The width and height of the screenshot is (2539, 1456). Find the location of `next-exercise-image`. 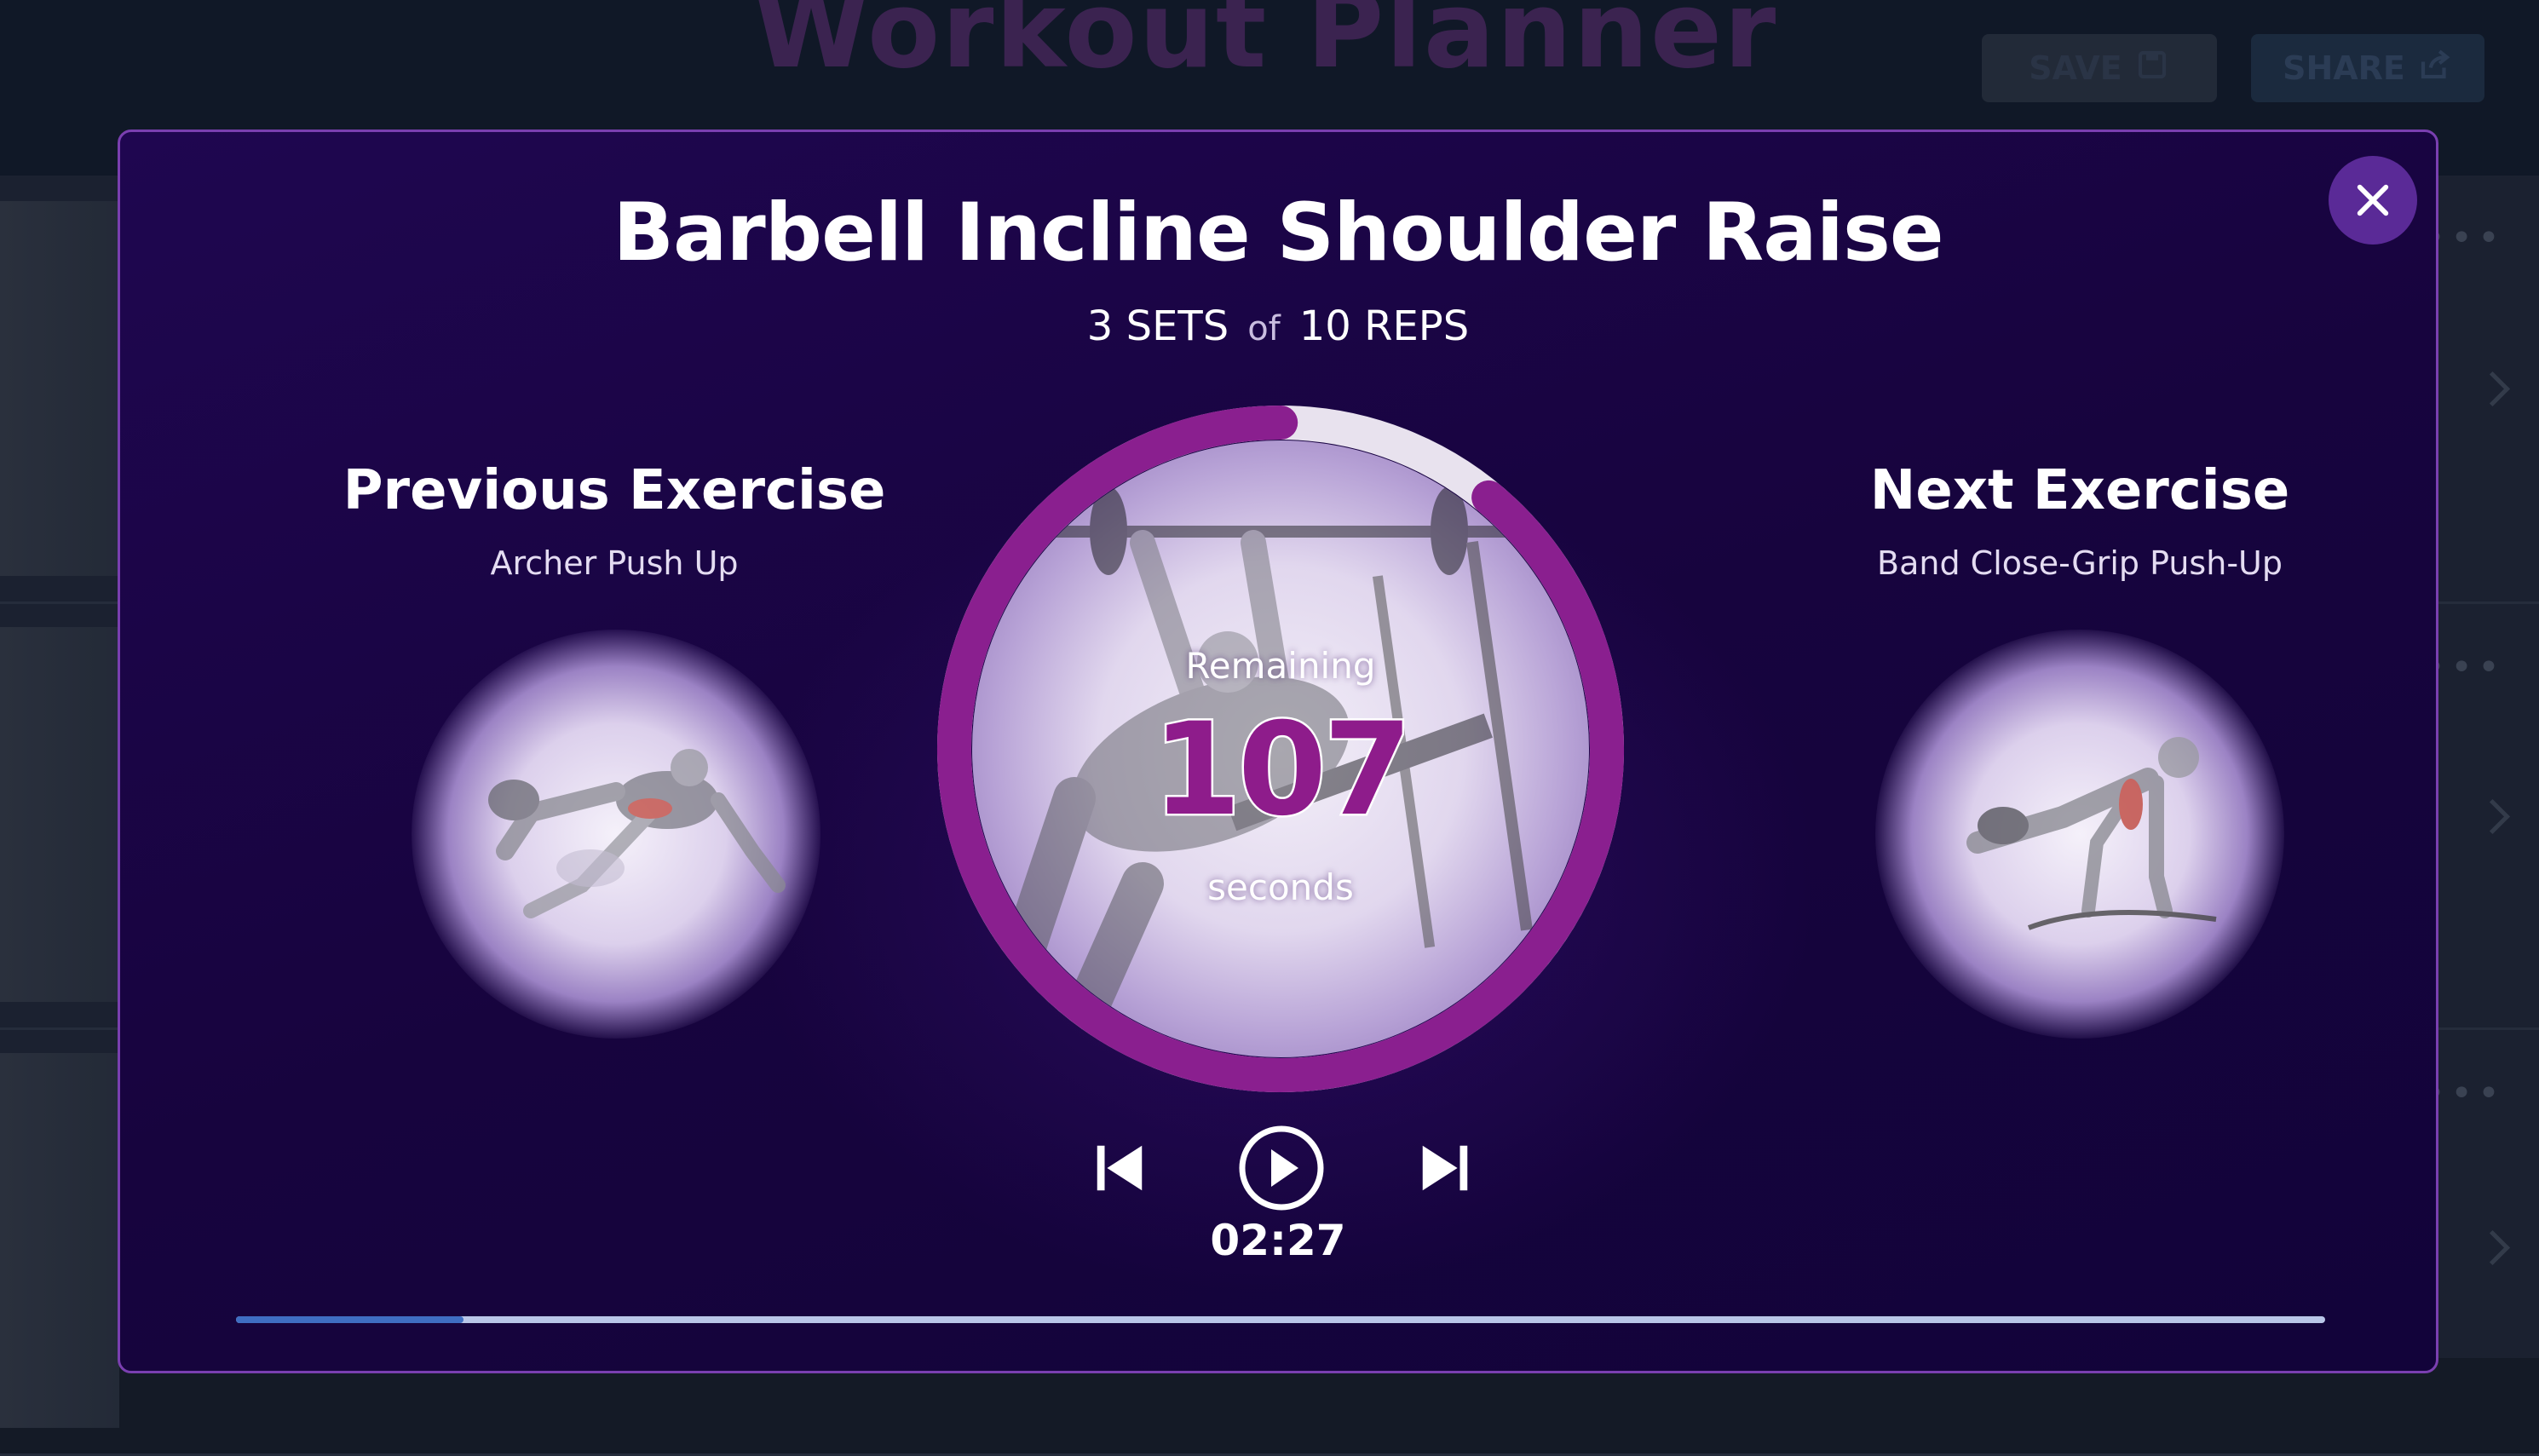

next-exercise-image is located at coordinates (2080, 835).